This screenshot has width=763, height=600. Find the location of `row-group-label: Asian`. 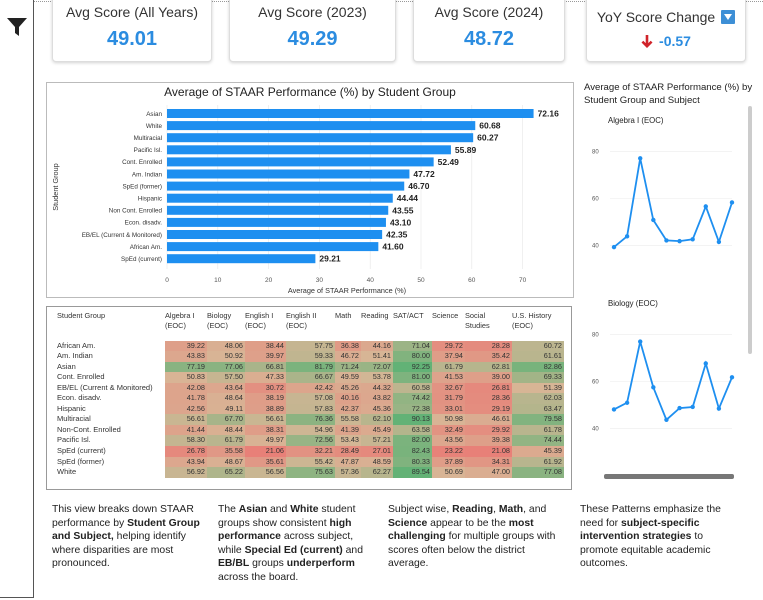

row-group-label: Asian is located at coordinates (66, 366).